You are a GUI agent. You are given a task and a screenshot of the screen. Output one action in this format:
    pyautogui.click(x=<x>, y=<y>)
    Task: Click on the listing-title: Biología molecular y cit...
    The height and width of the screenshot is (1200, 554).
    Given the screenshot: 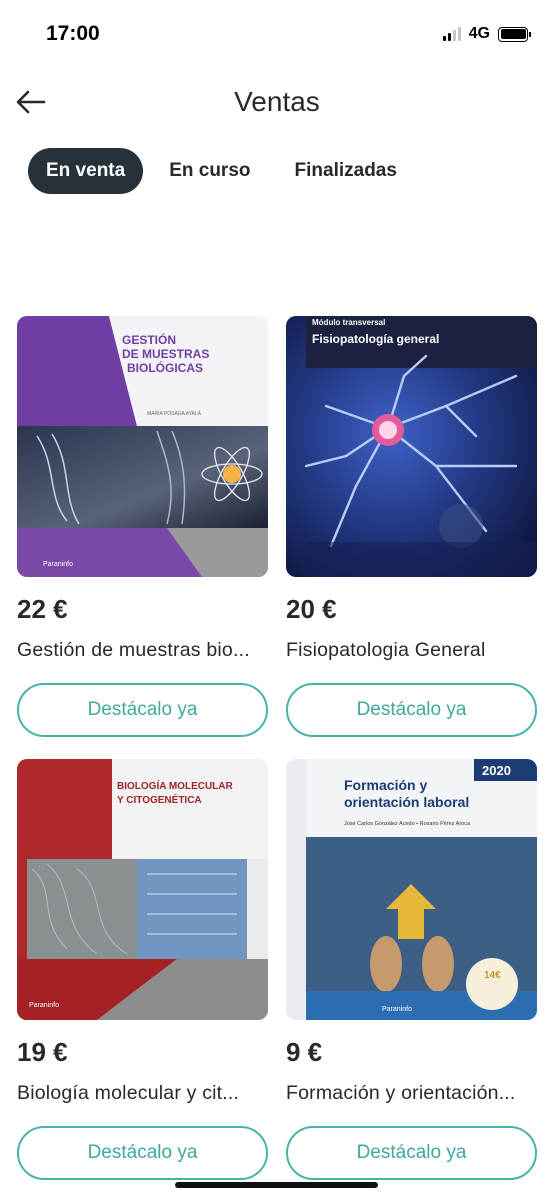 What is the action you would take?
    pyautogui.click(x=128, y=1093)
    